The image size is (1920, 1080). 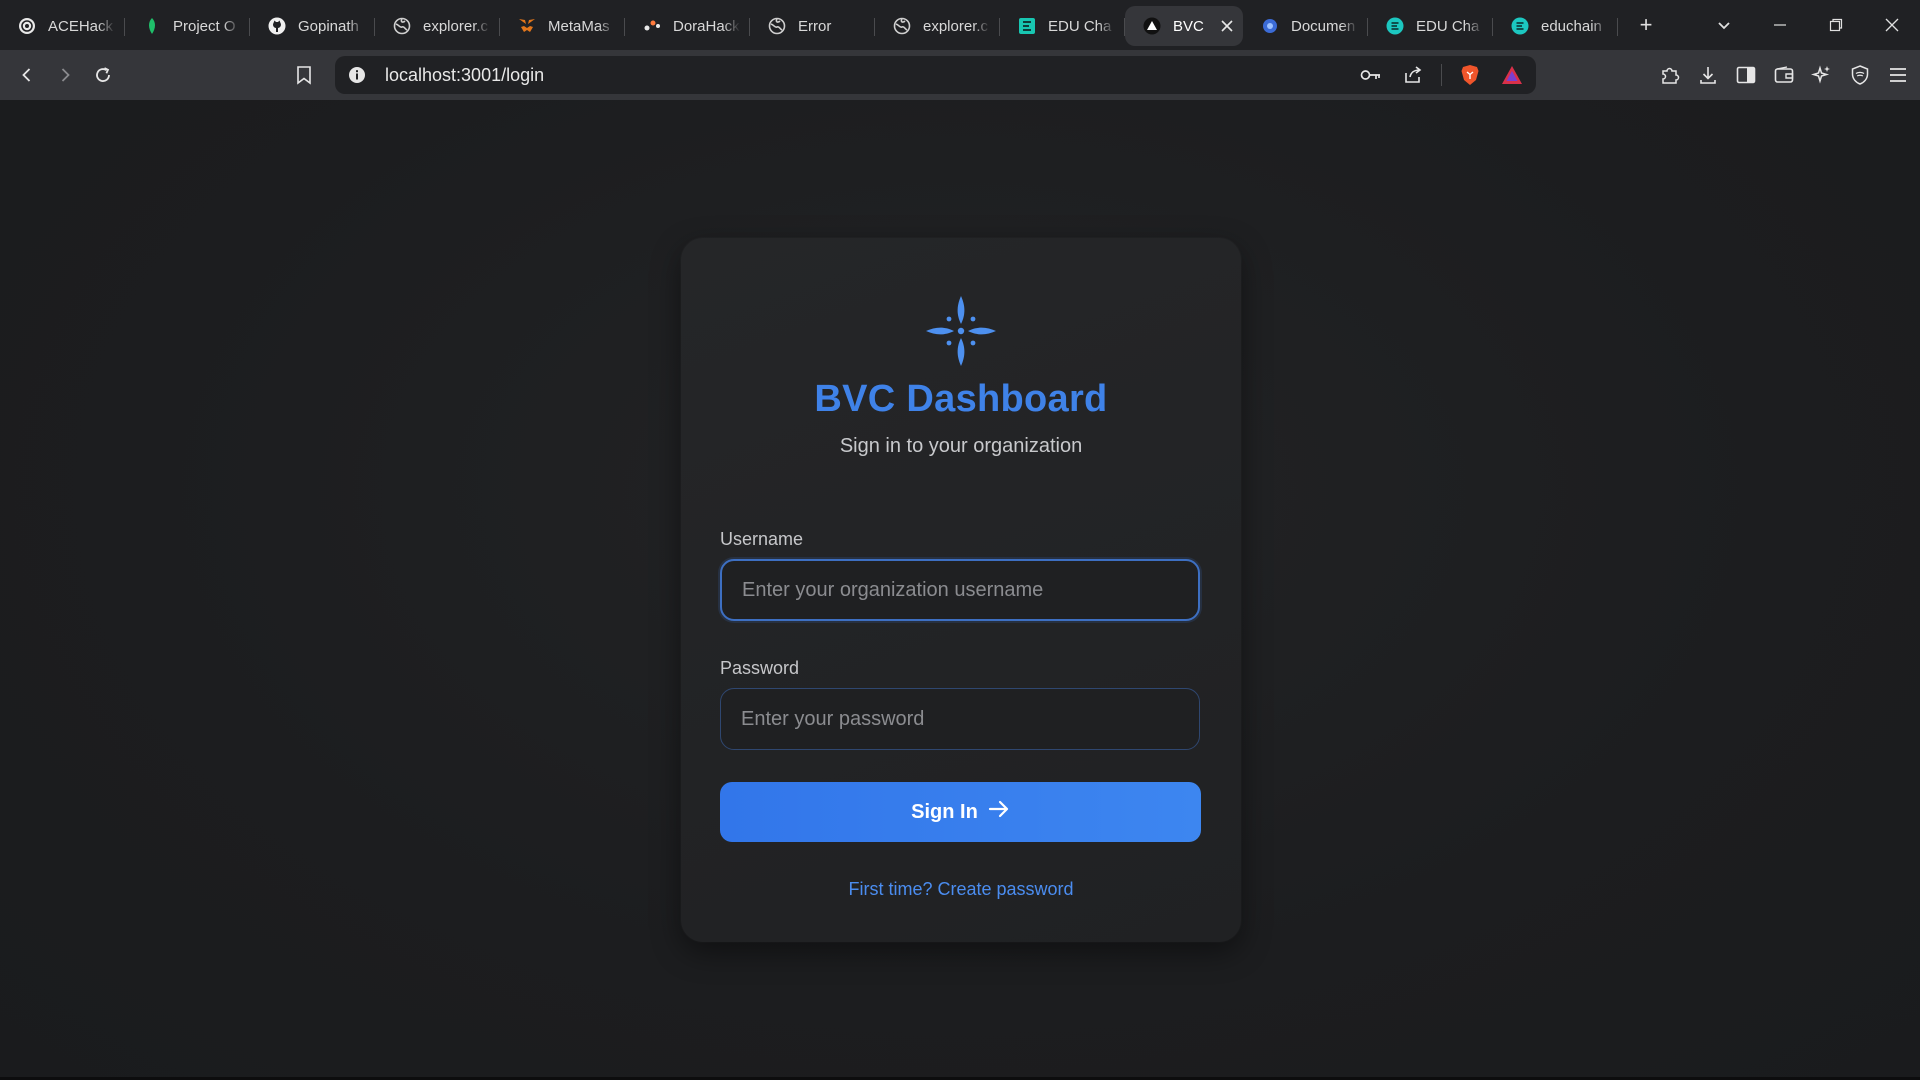 I want to click on tab: DoraHack, so click(x=687, y=26).